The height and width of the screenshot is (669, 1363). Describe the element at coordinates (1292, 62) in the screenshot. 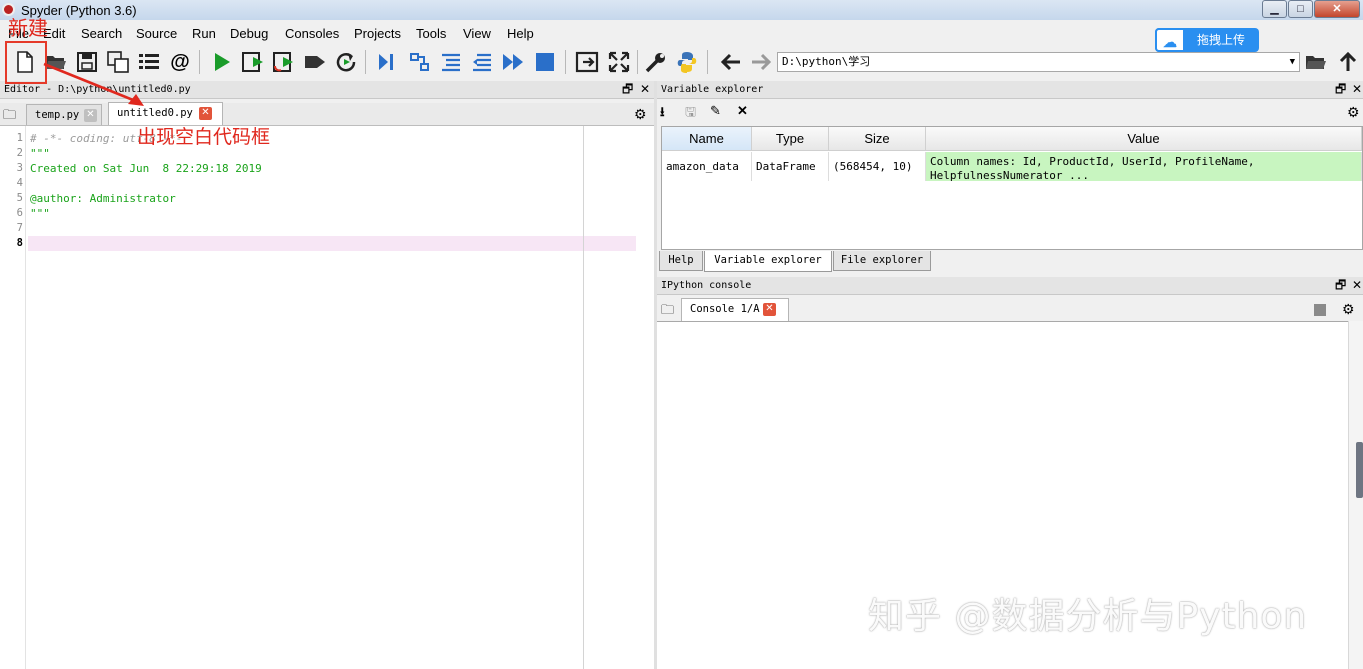

I see `chevron-down-icon: ▼` at that location.